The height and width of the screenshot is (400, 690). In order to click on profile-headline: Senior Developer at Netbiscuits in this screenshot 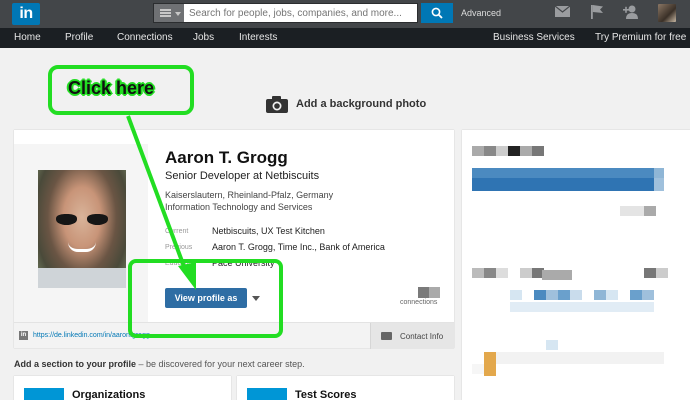, I will do `click(242, 176)`.